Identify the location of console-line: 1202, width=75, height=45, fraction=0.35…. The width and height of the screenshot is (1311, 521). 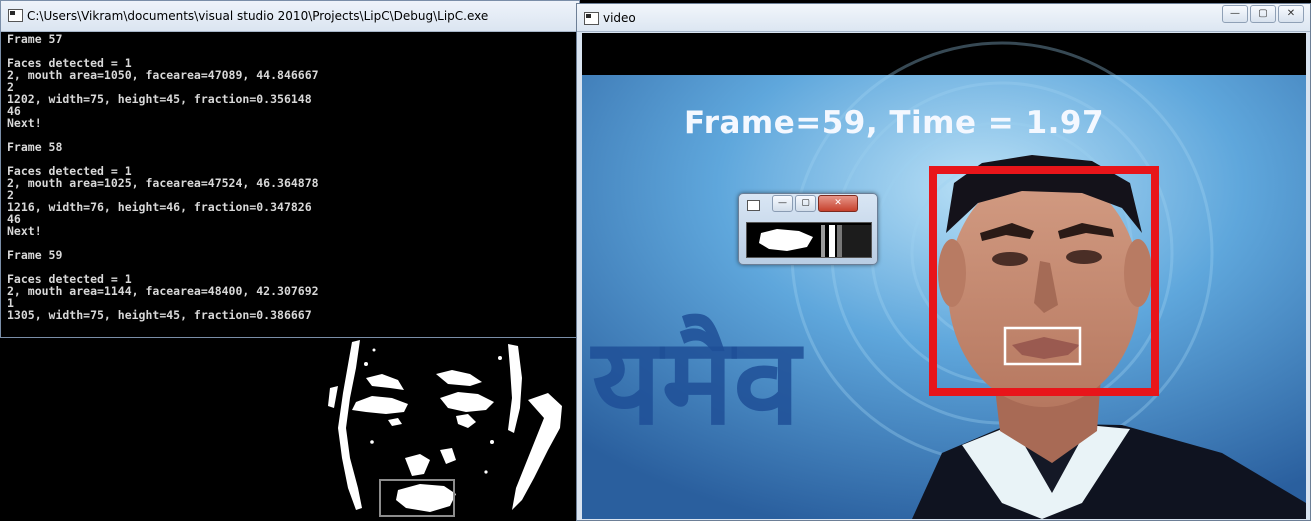
(159, 99).